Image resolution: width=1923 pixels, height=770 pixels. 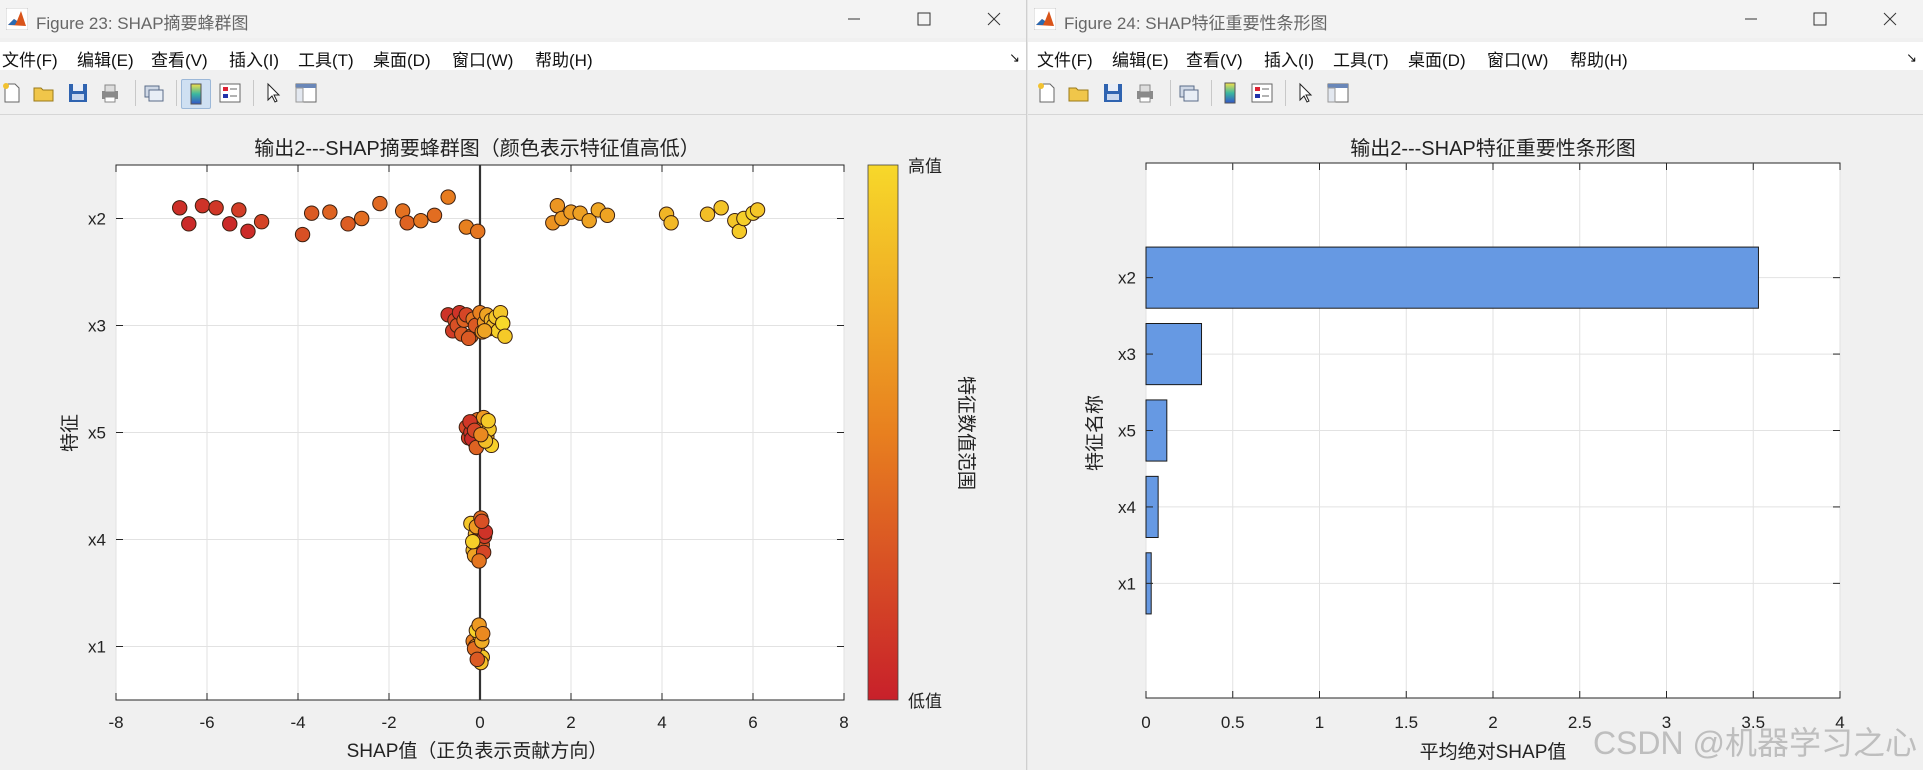 What do you see at coordinates (206, 722) in the screenshot?
I see `x-tick-label: -6` at bounding box center [206, 722].